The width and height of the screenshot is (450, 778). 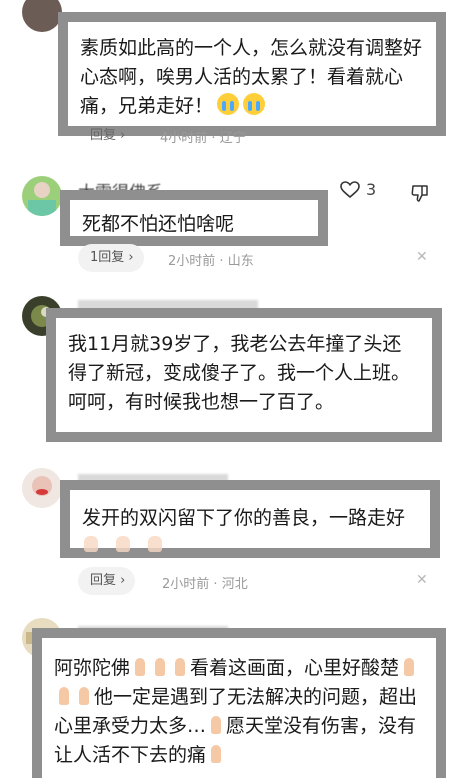 I want to click on comment-meta: 2小时前 · 河北, so click(x=205, y=584).